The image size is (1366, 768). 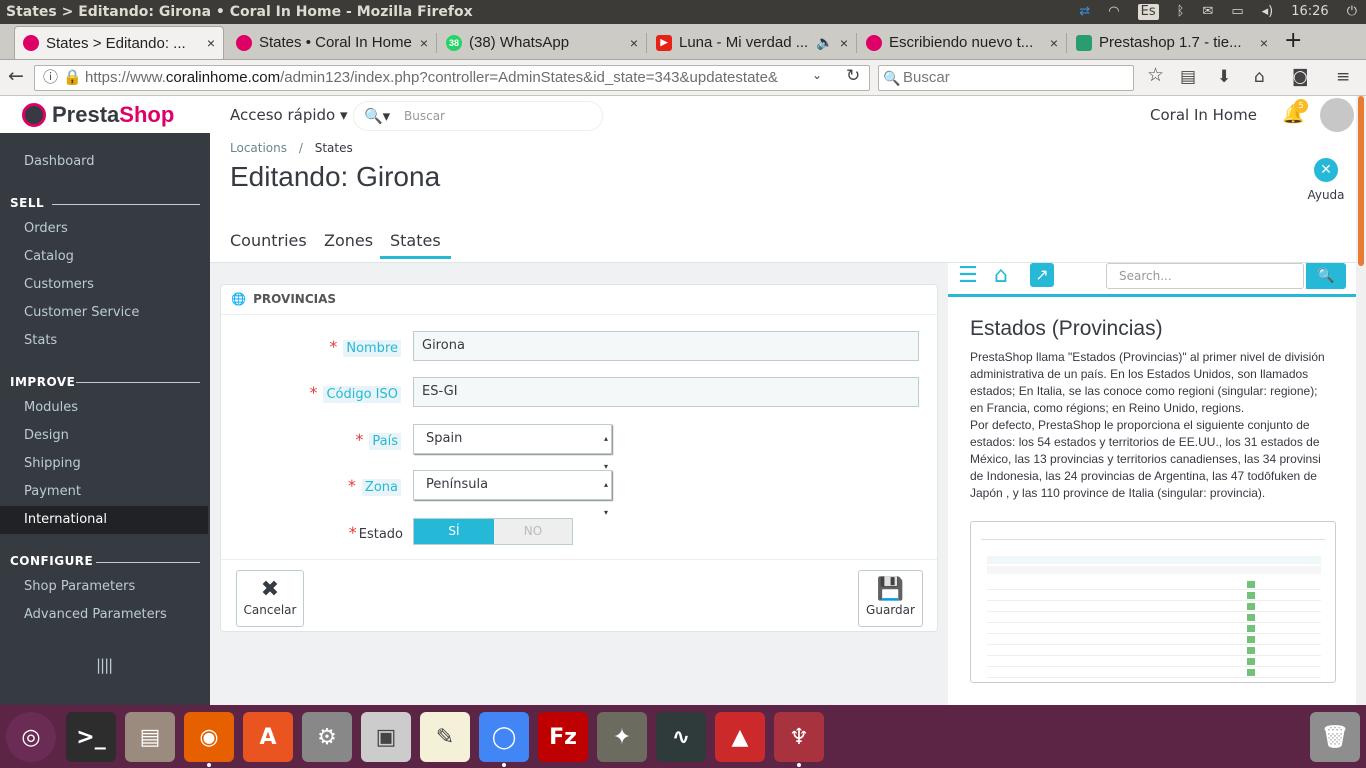 I want to click on sidebar-item-shop-parameters: Shop Parameters, so click(x=104, y=587).